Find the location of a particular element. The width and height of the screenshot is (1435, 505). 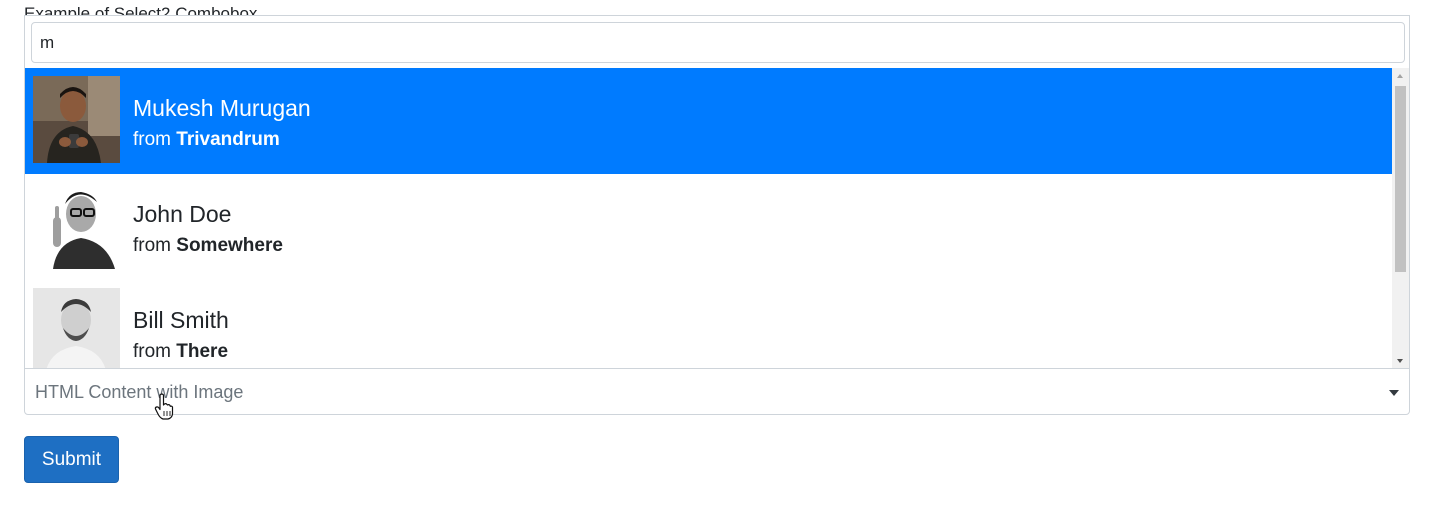

result-name: John Doe is located at coordinates (182, 214).